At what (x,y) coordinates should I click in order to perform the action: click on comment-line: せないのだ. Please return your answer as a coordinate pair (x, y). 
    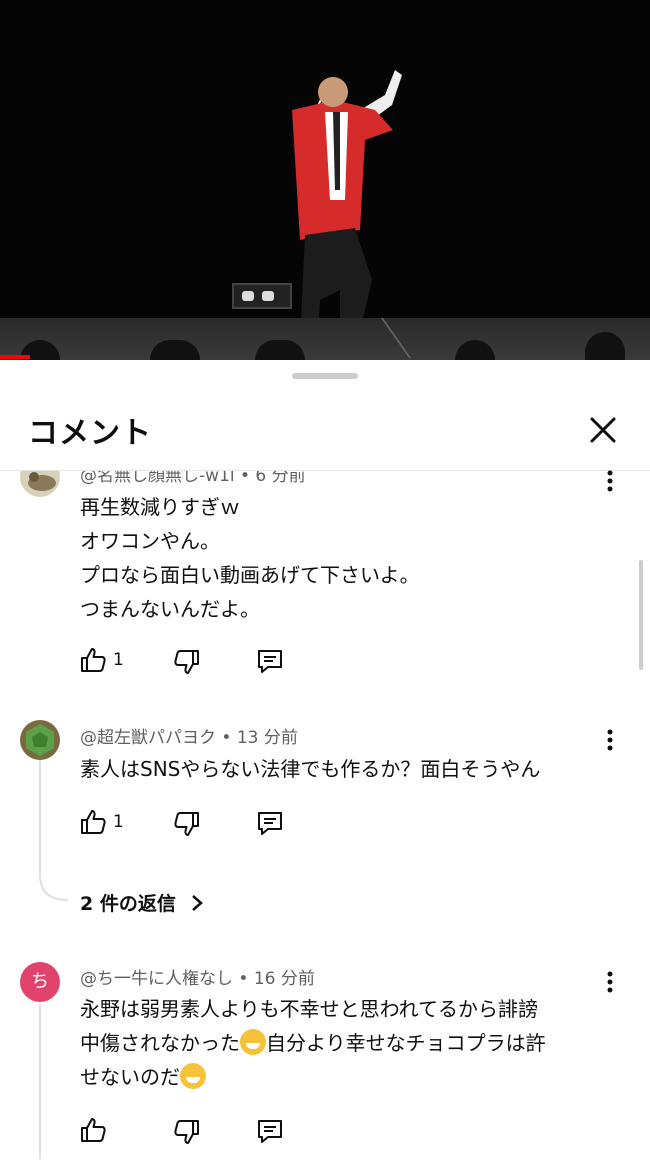
    Looking at the image, I should click on (340, 1077).